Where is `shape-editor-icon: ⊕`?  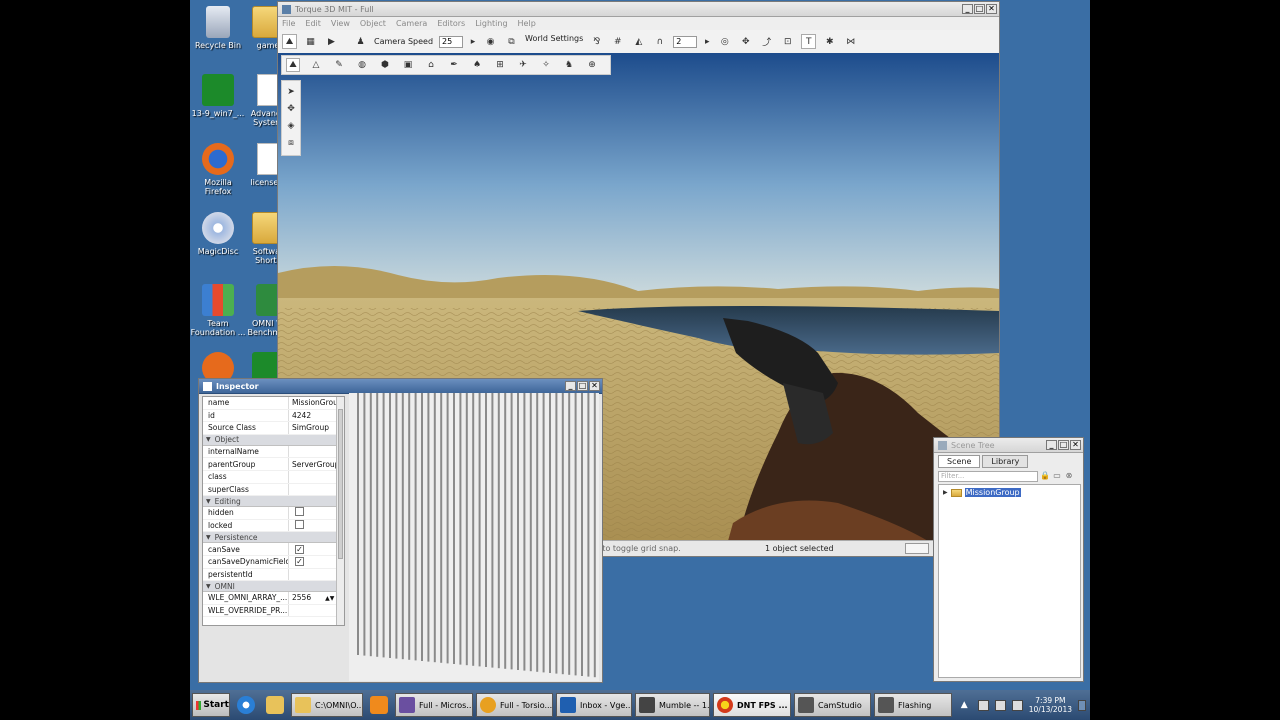 shape-editor-icon: ⊕ is located at coordinates (592, 65).